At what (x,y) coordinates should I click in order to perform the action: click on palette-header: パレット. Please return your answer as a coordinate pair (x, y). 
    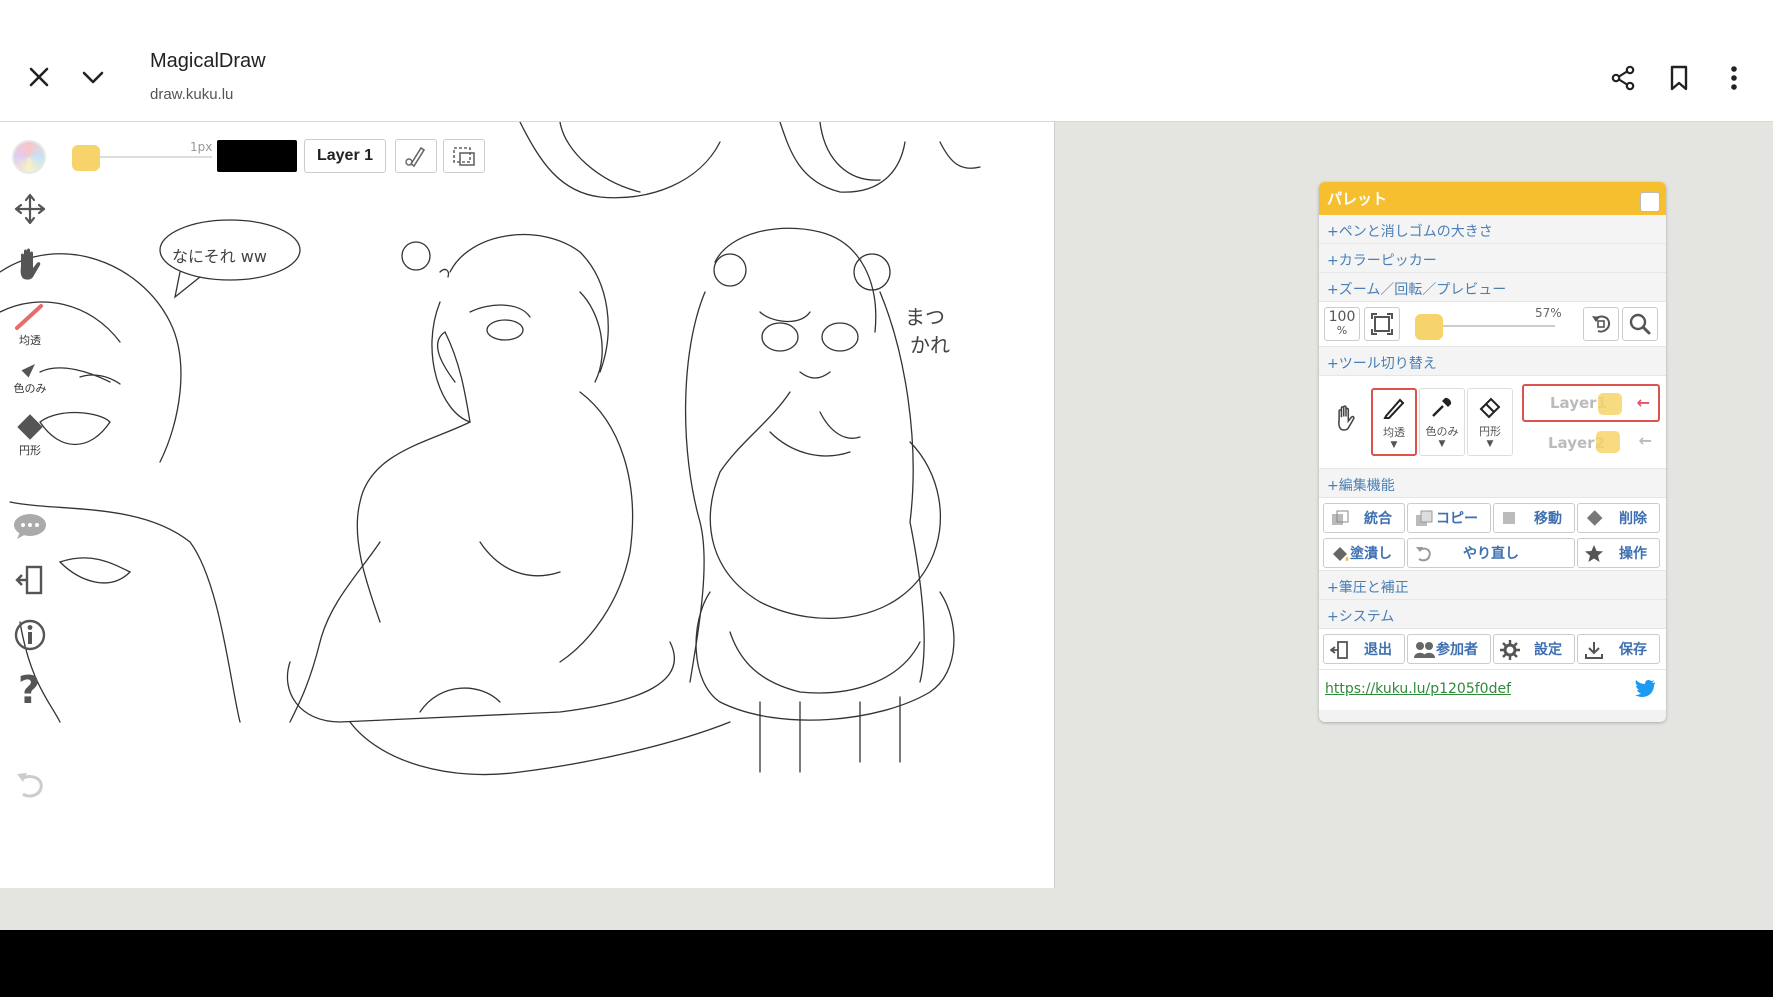
    Looking at the image, I should click on (1492, 198).